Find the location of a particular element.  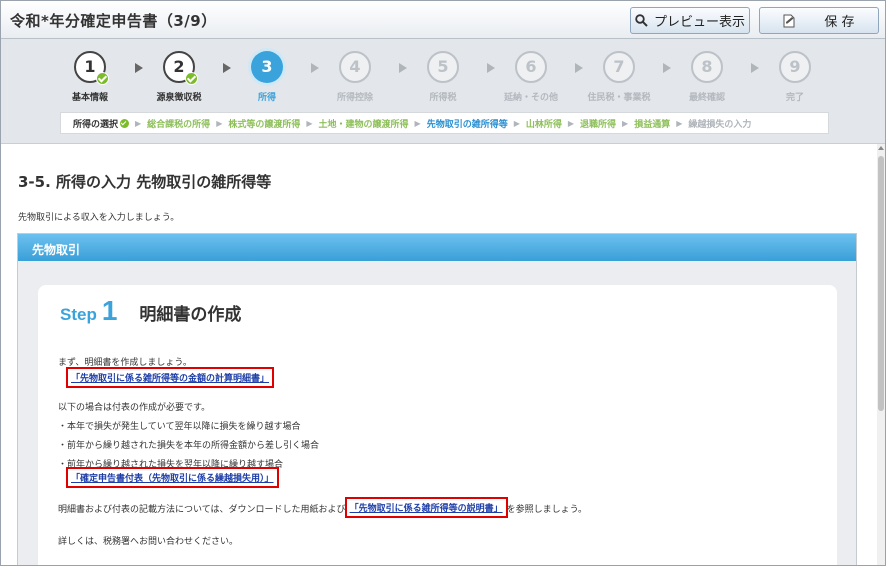

step-number: 1 is located at coordinates (109, 310).